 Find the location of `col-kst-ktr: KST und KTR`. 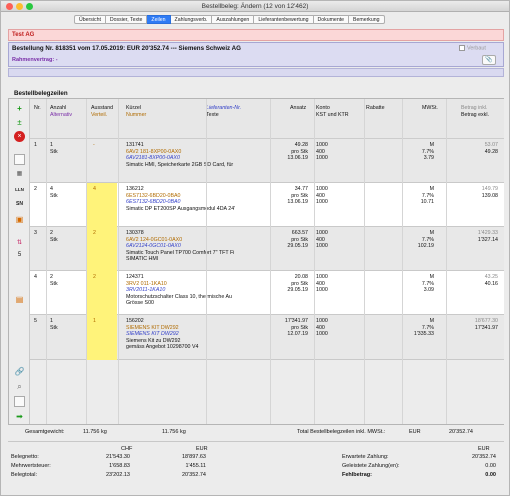

col-kst-ktr: KST und KTR is located at coordinates (332, 115).